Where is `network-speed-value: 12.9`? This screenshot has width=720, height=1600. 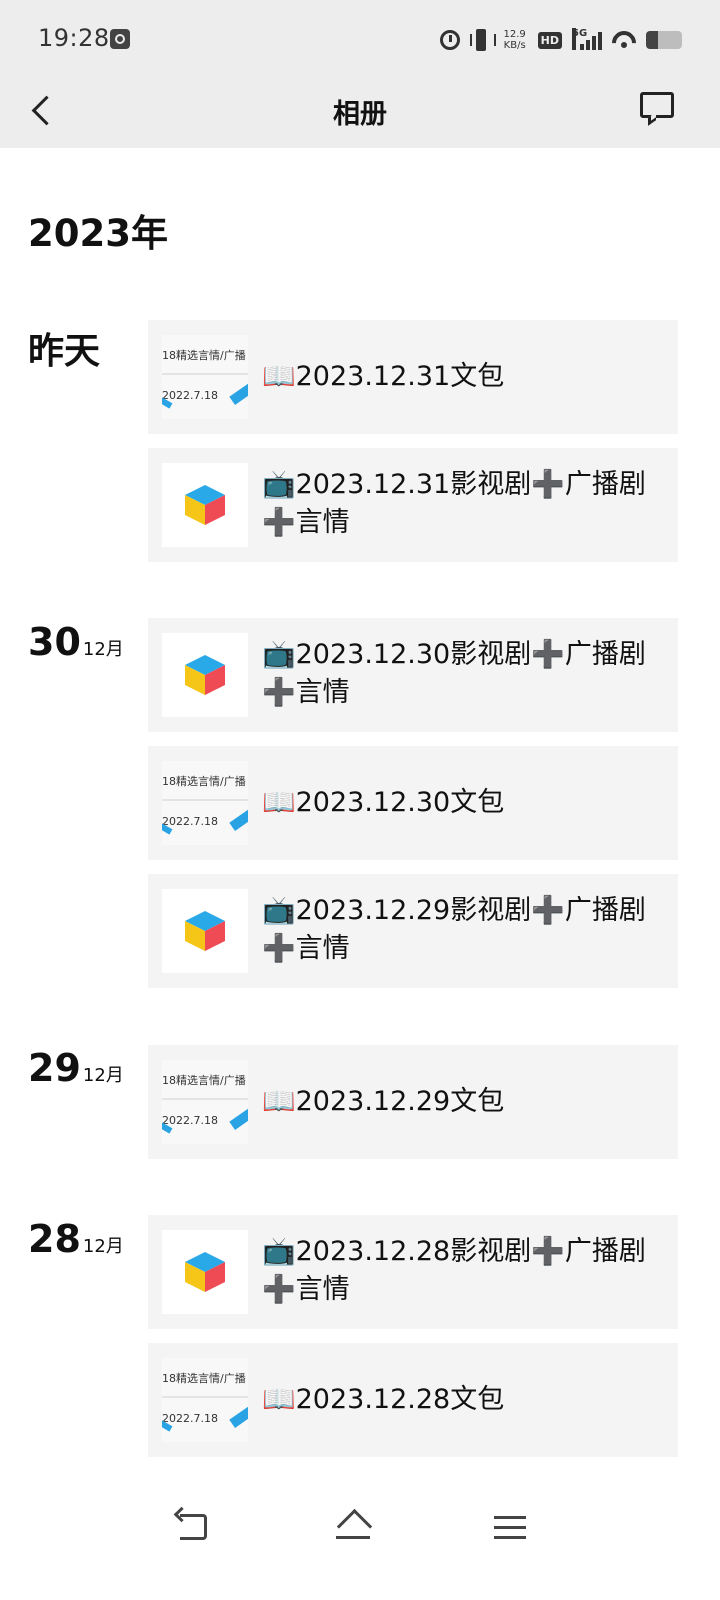 network-speed-value: 12.9 is located at coordinates (514, 34).